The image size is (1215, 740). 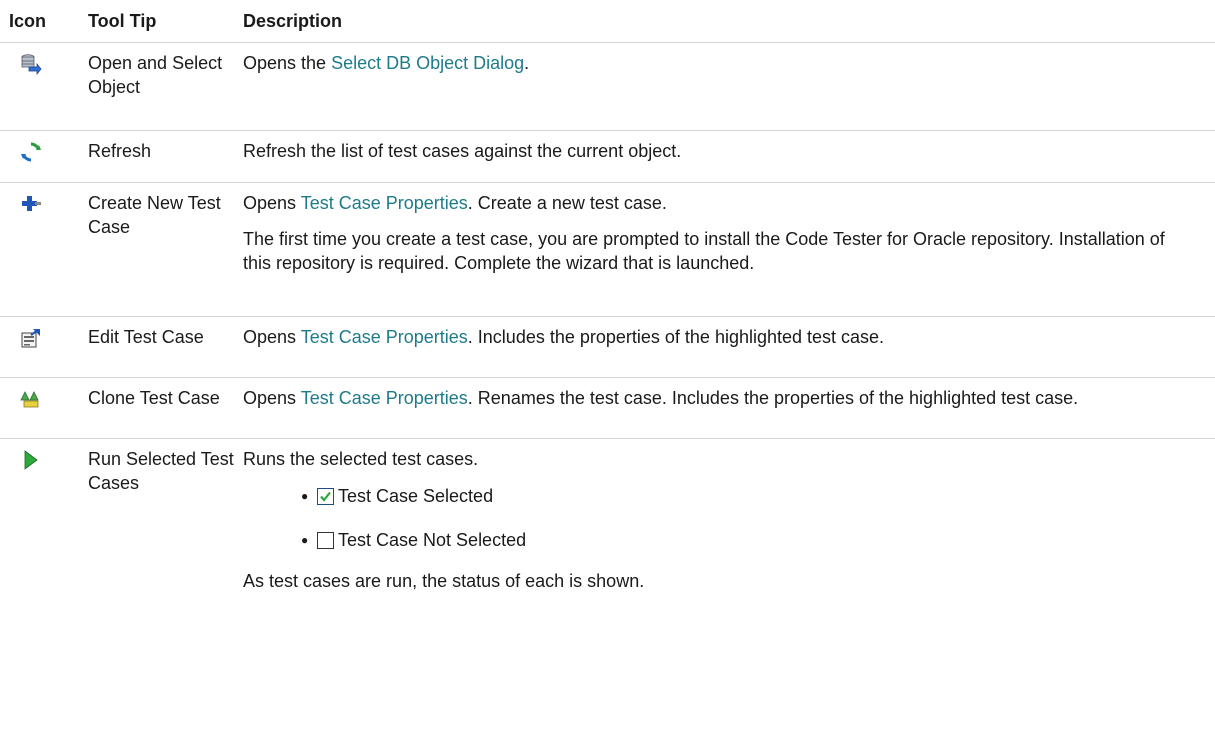 What do you see at coordinates (567, 203) in the screenshot?
I see `desc-text: . Create a new test case.` at bounding box center [567, 203].